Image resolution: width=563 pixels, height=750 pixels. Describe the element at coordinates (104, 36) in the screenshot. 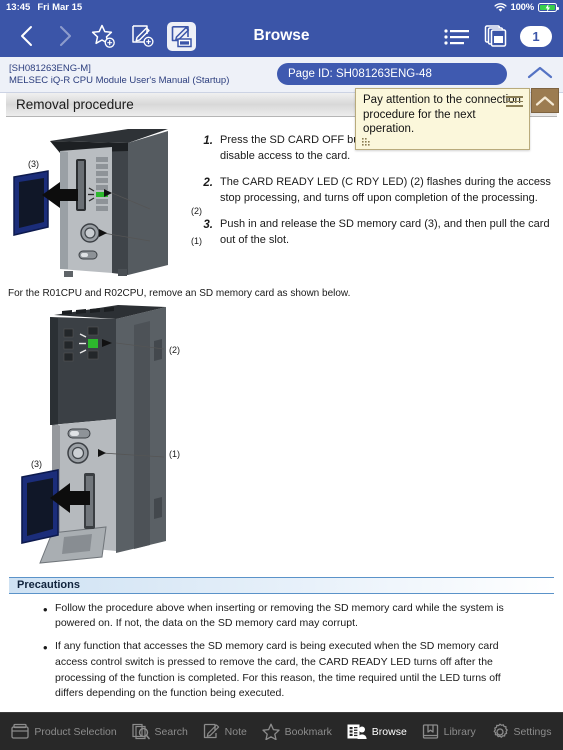

I see `add-bookmark-button` at that location.